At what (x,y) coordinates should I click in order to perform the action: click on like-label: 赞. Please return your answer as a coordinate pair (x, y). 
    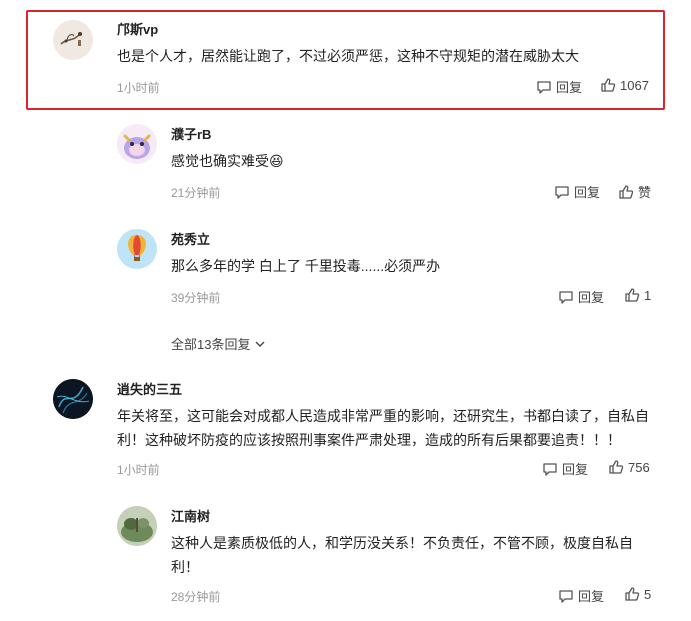
    Looking at the image, I should click on (645, 192).